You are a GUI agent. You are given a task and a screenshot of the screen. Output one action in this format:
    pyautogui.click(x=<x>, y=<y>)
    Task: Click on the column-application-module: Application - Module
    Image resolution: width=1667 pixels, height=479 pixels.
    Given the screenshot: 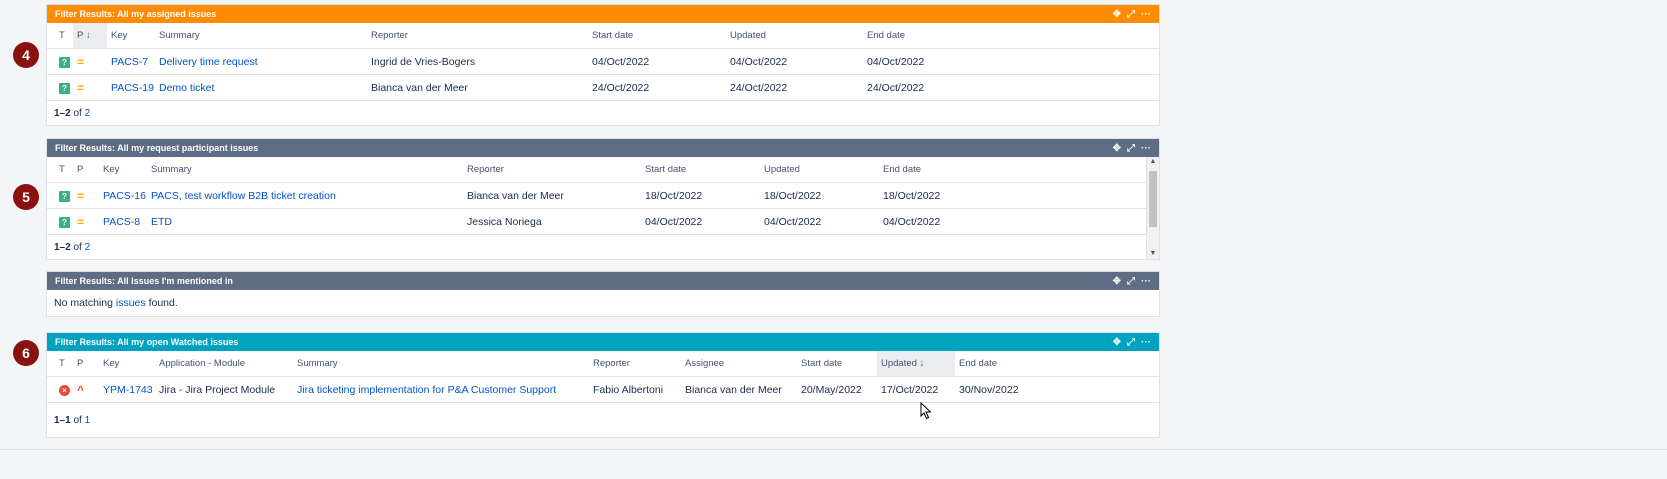 What is the action you would take?
    pyautogui.click(x=224, y=364)
    